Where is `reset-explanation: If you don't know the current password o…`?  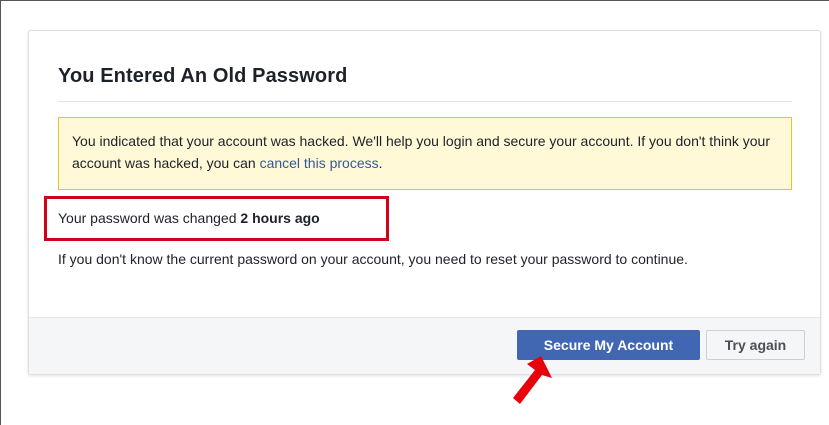
reset-explanation: If you don't know the current password o… is located at coordinates (373, 259).